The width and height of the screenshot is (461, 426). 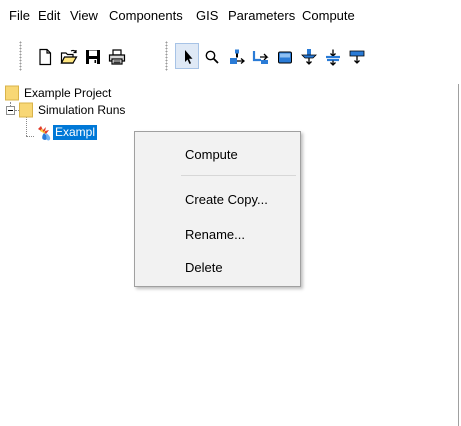 I want to click on new-icon, so click(x=45, y=57).